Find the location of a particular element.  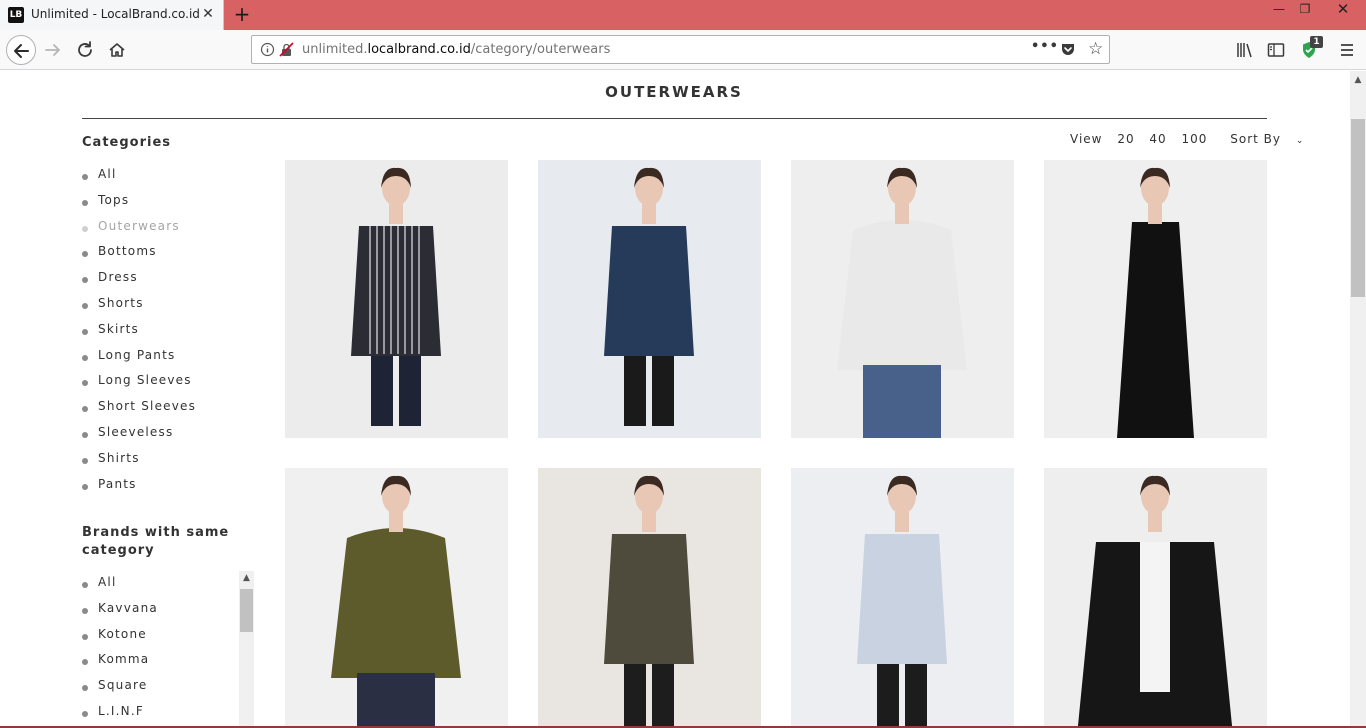

category-label: Bottoms is located at coordinates (127, 251).